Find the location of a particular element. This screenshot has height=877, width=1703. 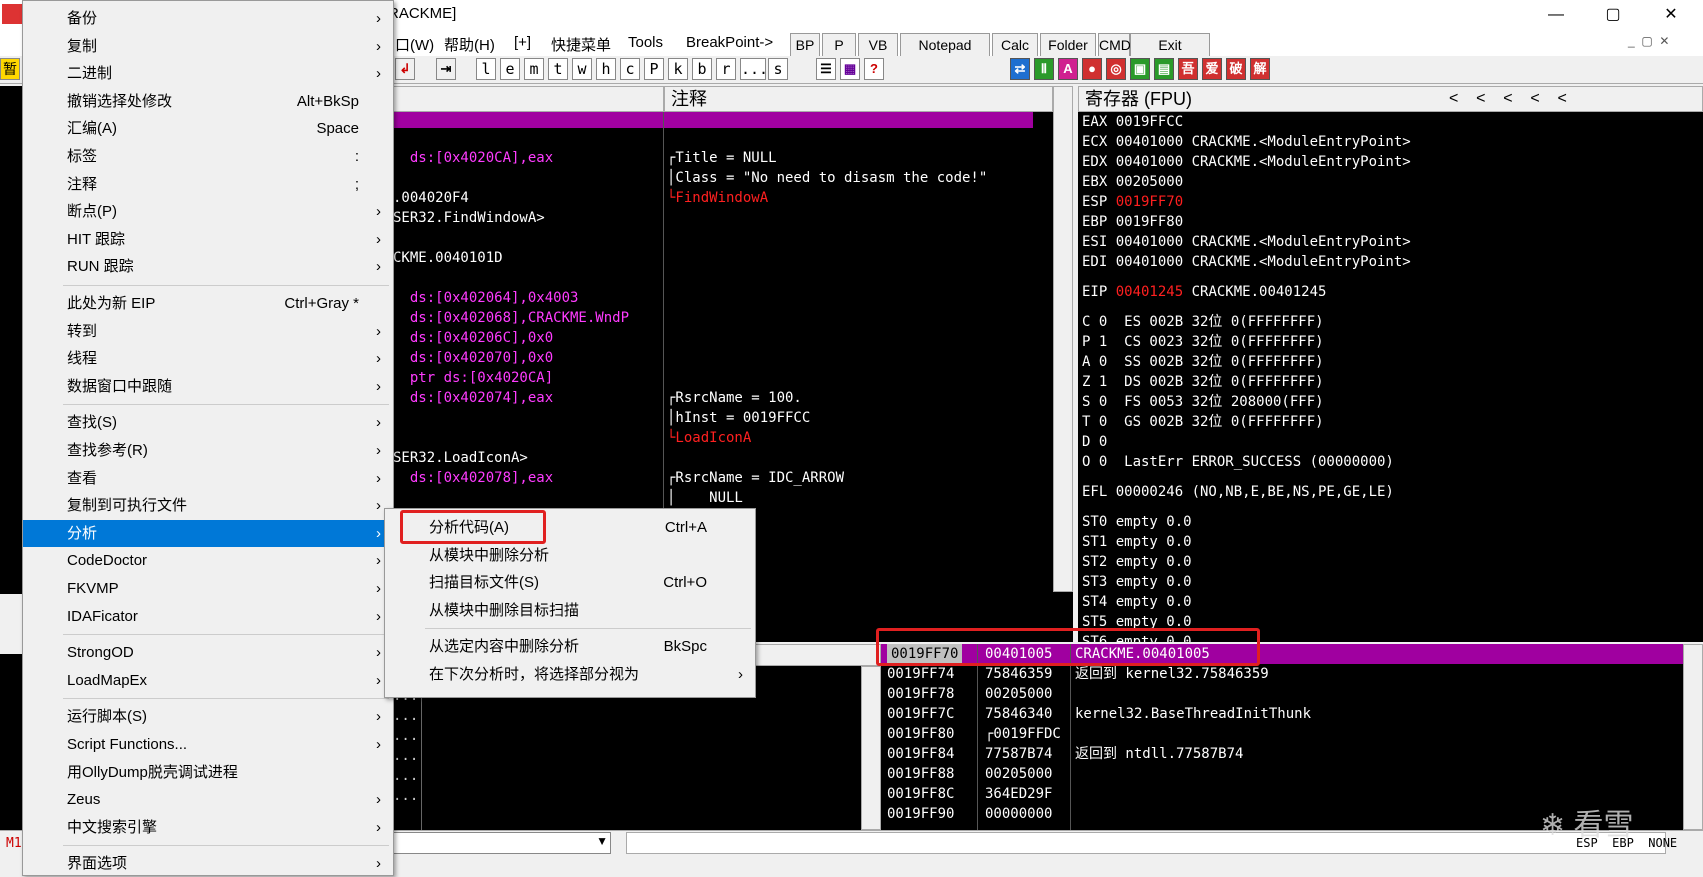

context-menu-item: 数据窗口中跟随 › is located at coordinates (208, 386).